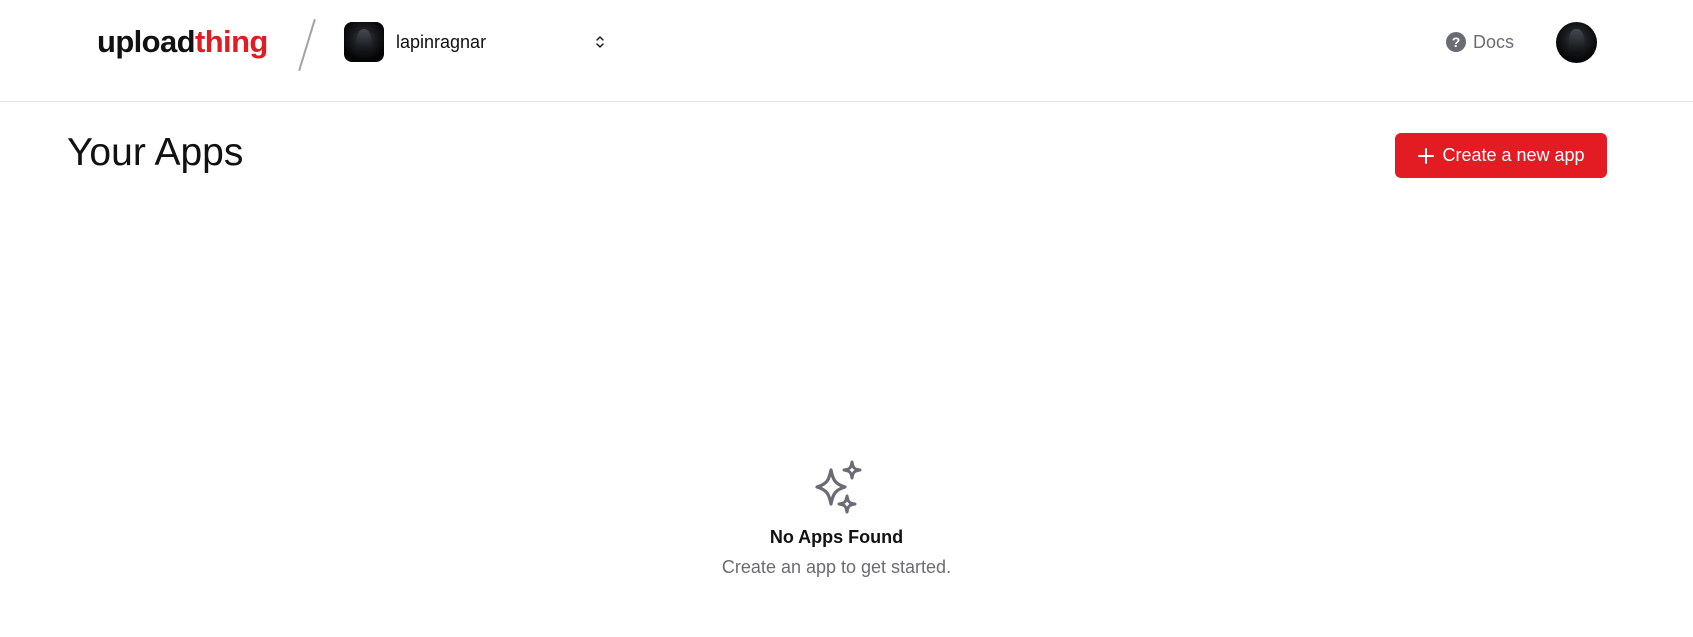 The width and height of the screenshot is (1693, 637). Describe the element at coordinates (1576, 42) in the screenshot. I see `user-avatar-button` at that location.